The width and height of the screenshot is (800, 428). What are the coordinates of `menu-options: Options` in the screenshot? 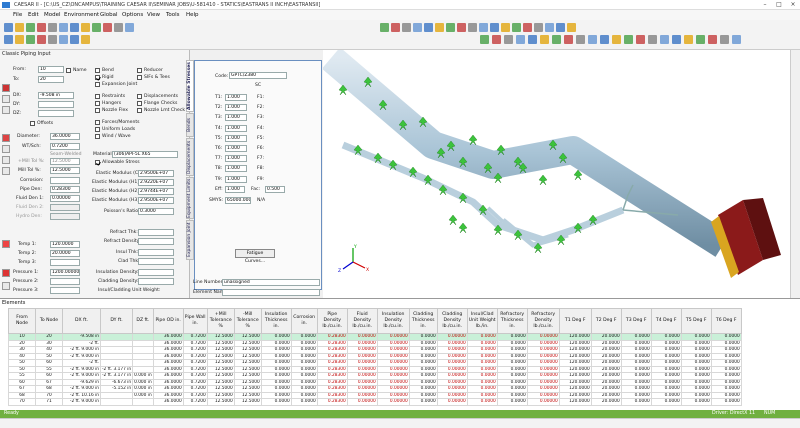 It's located at (132, 15).